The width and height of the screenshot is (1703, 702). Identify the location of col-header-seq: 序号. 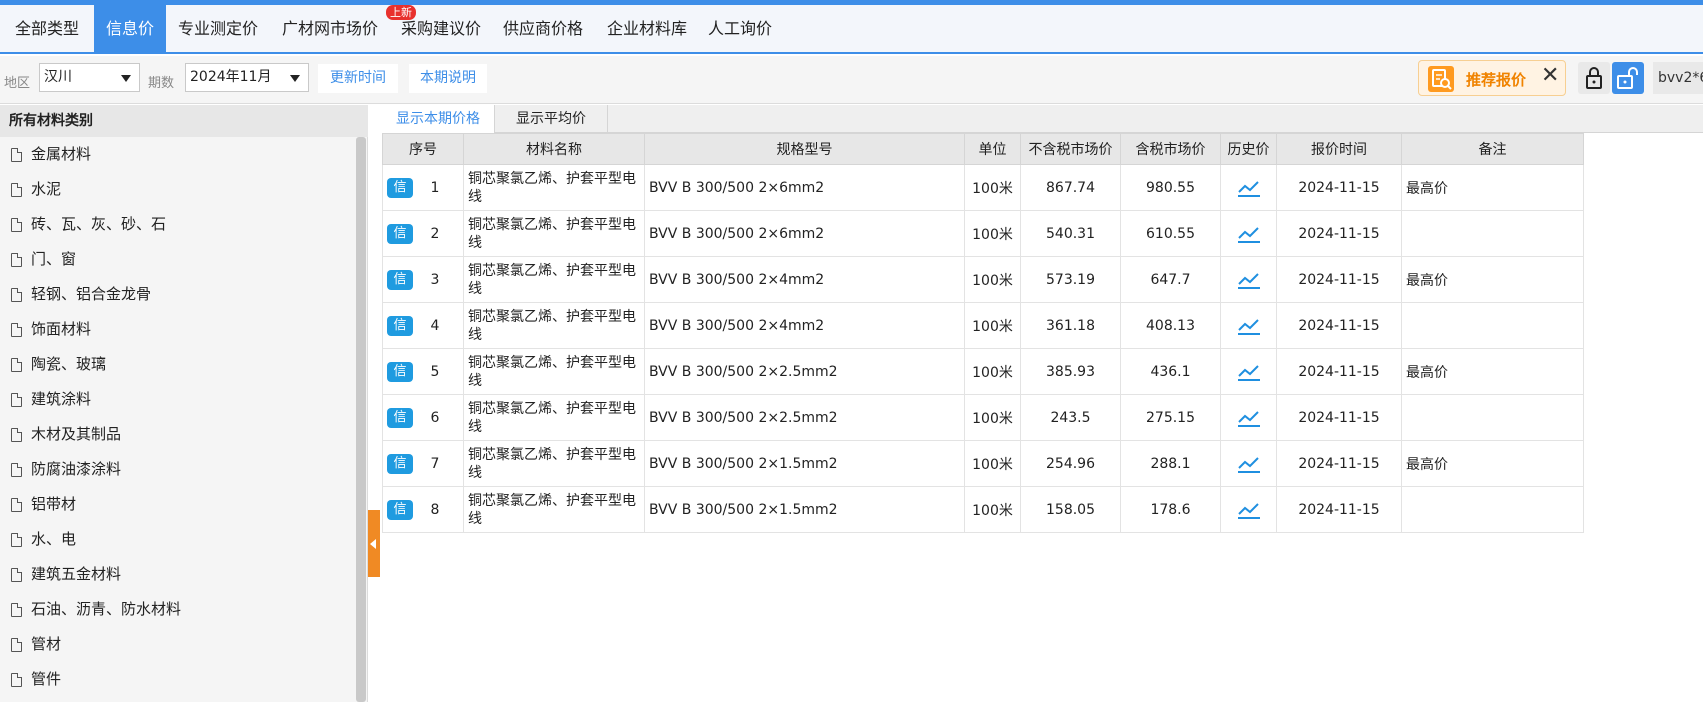
(423, 149).